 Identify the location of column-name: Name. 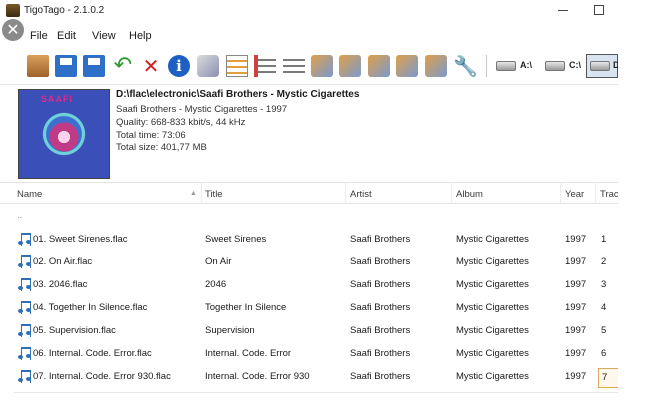
(29, 194).